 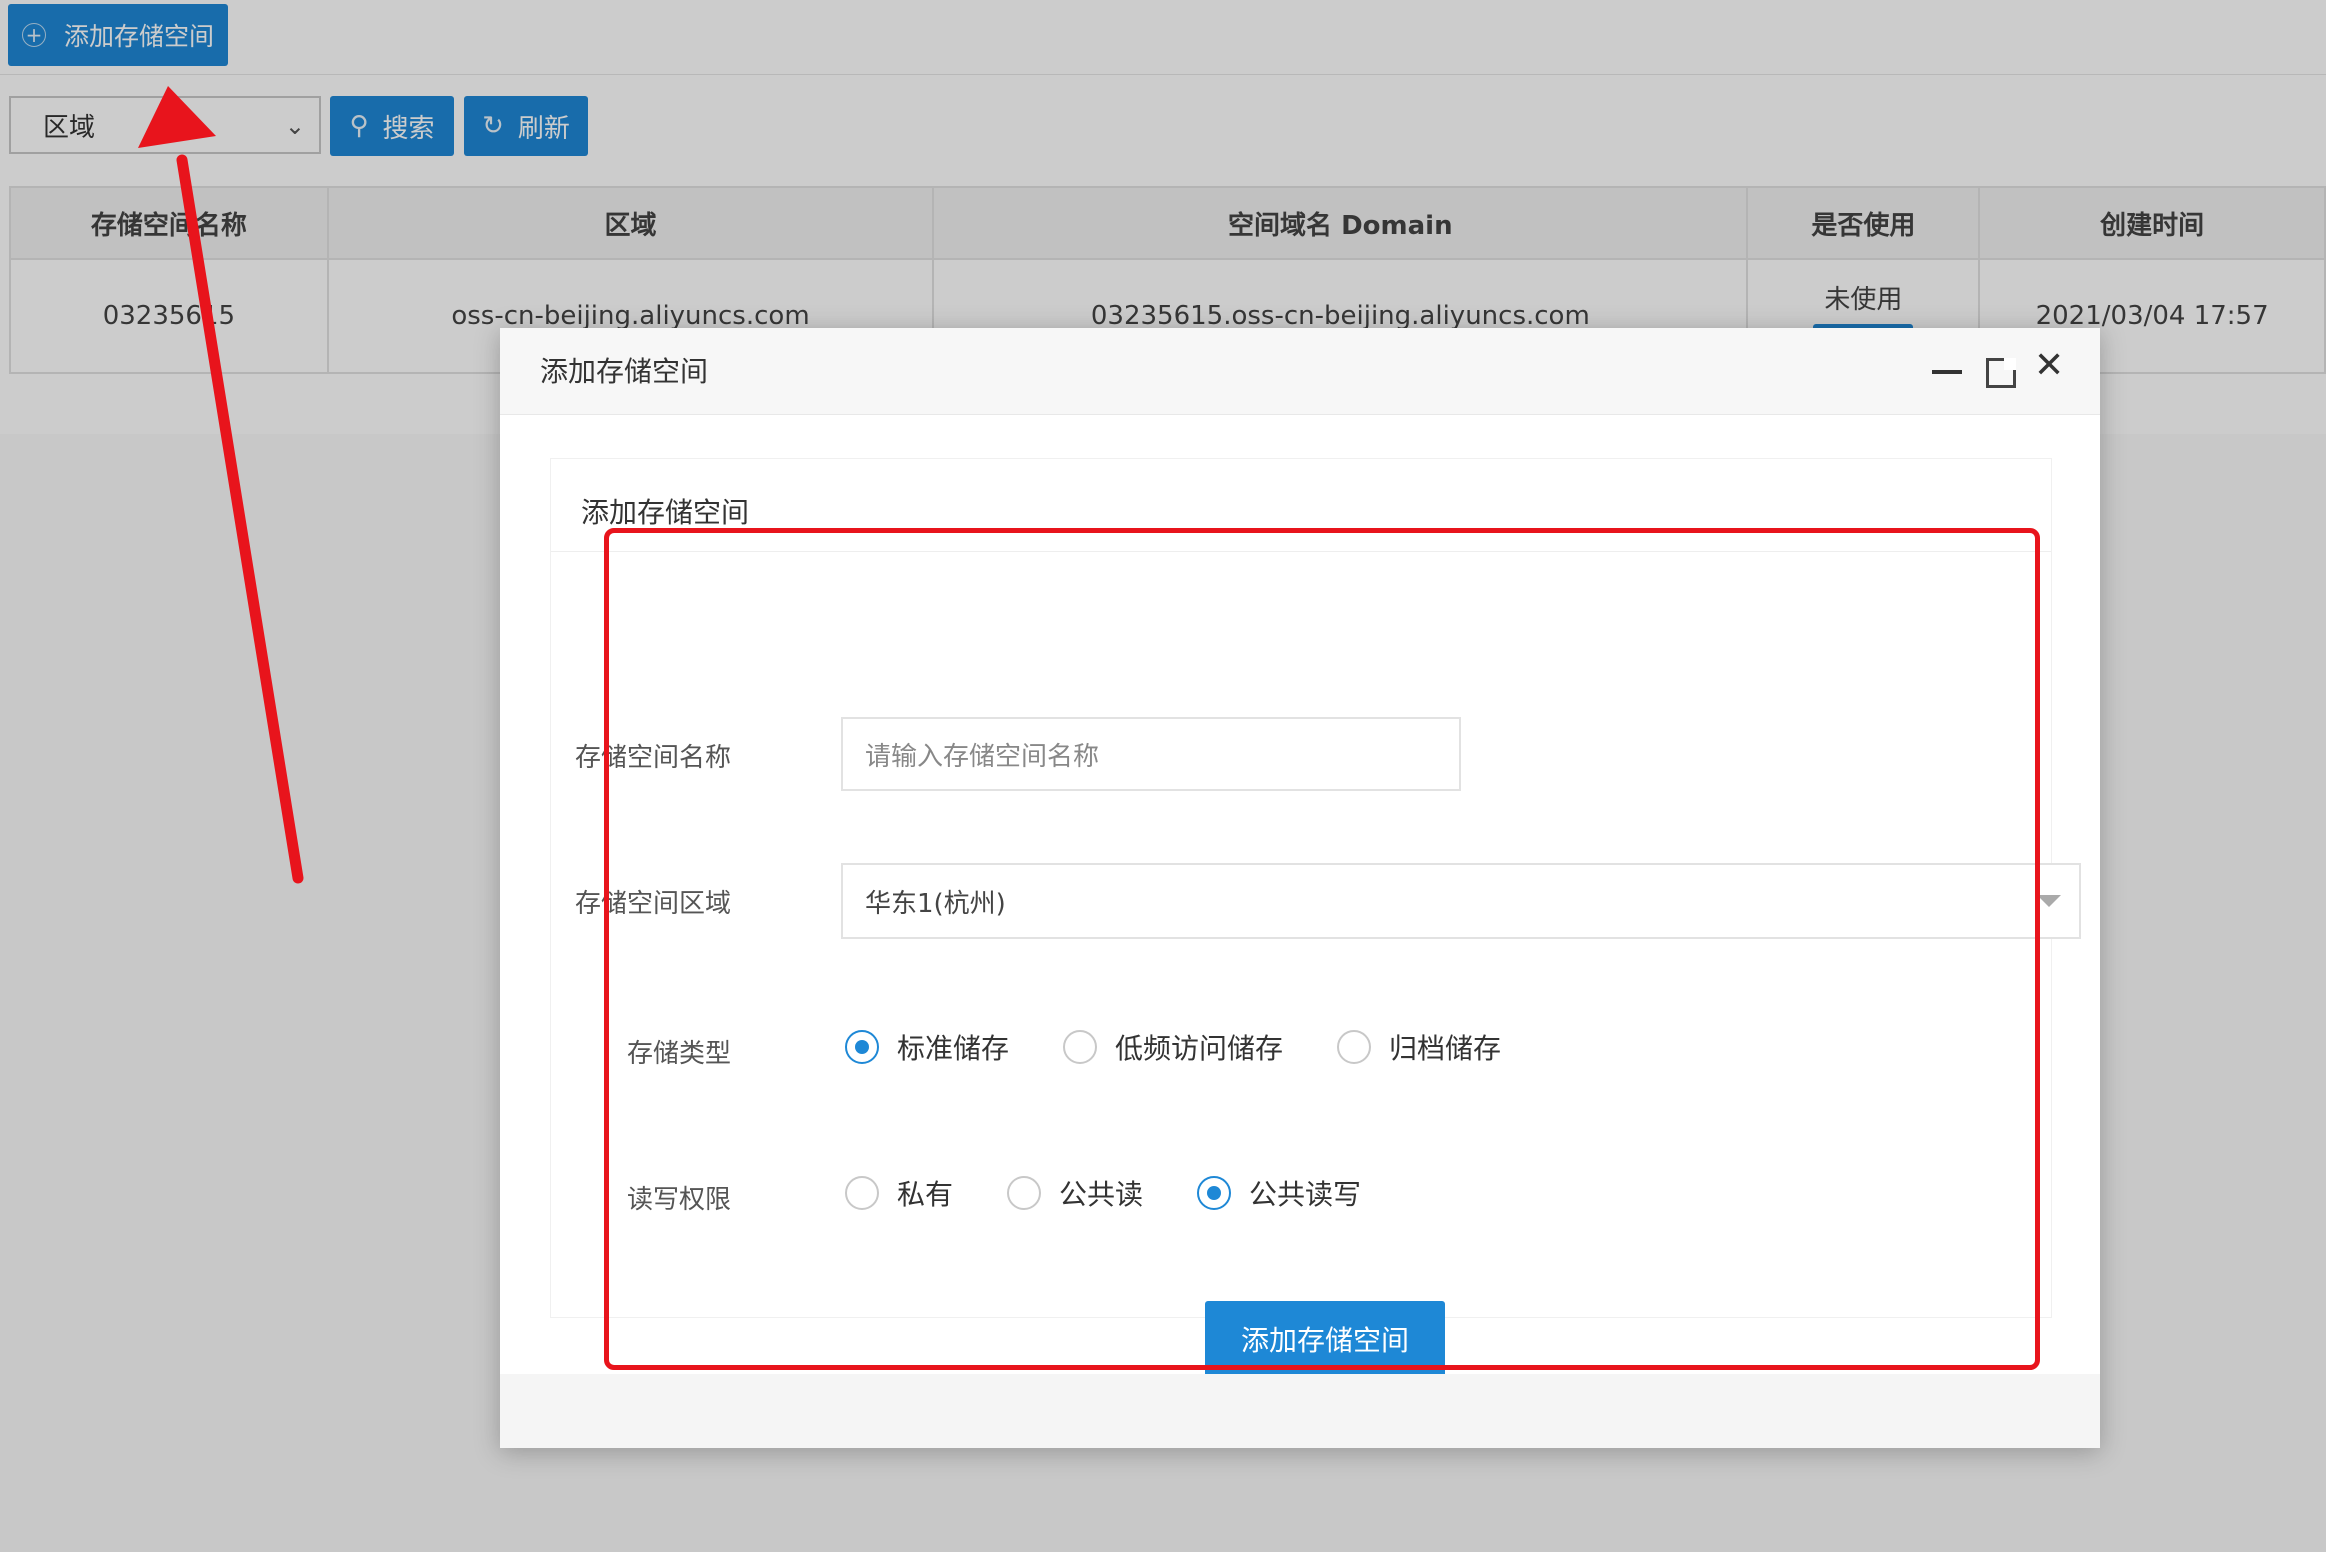 I want to click on dialog-title: 添加存储空间, so click(x=624, y=371).